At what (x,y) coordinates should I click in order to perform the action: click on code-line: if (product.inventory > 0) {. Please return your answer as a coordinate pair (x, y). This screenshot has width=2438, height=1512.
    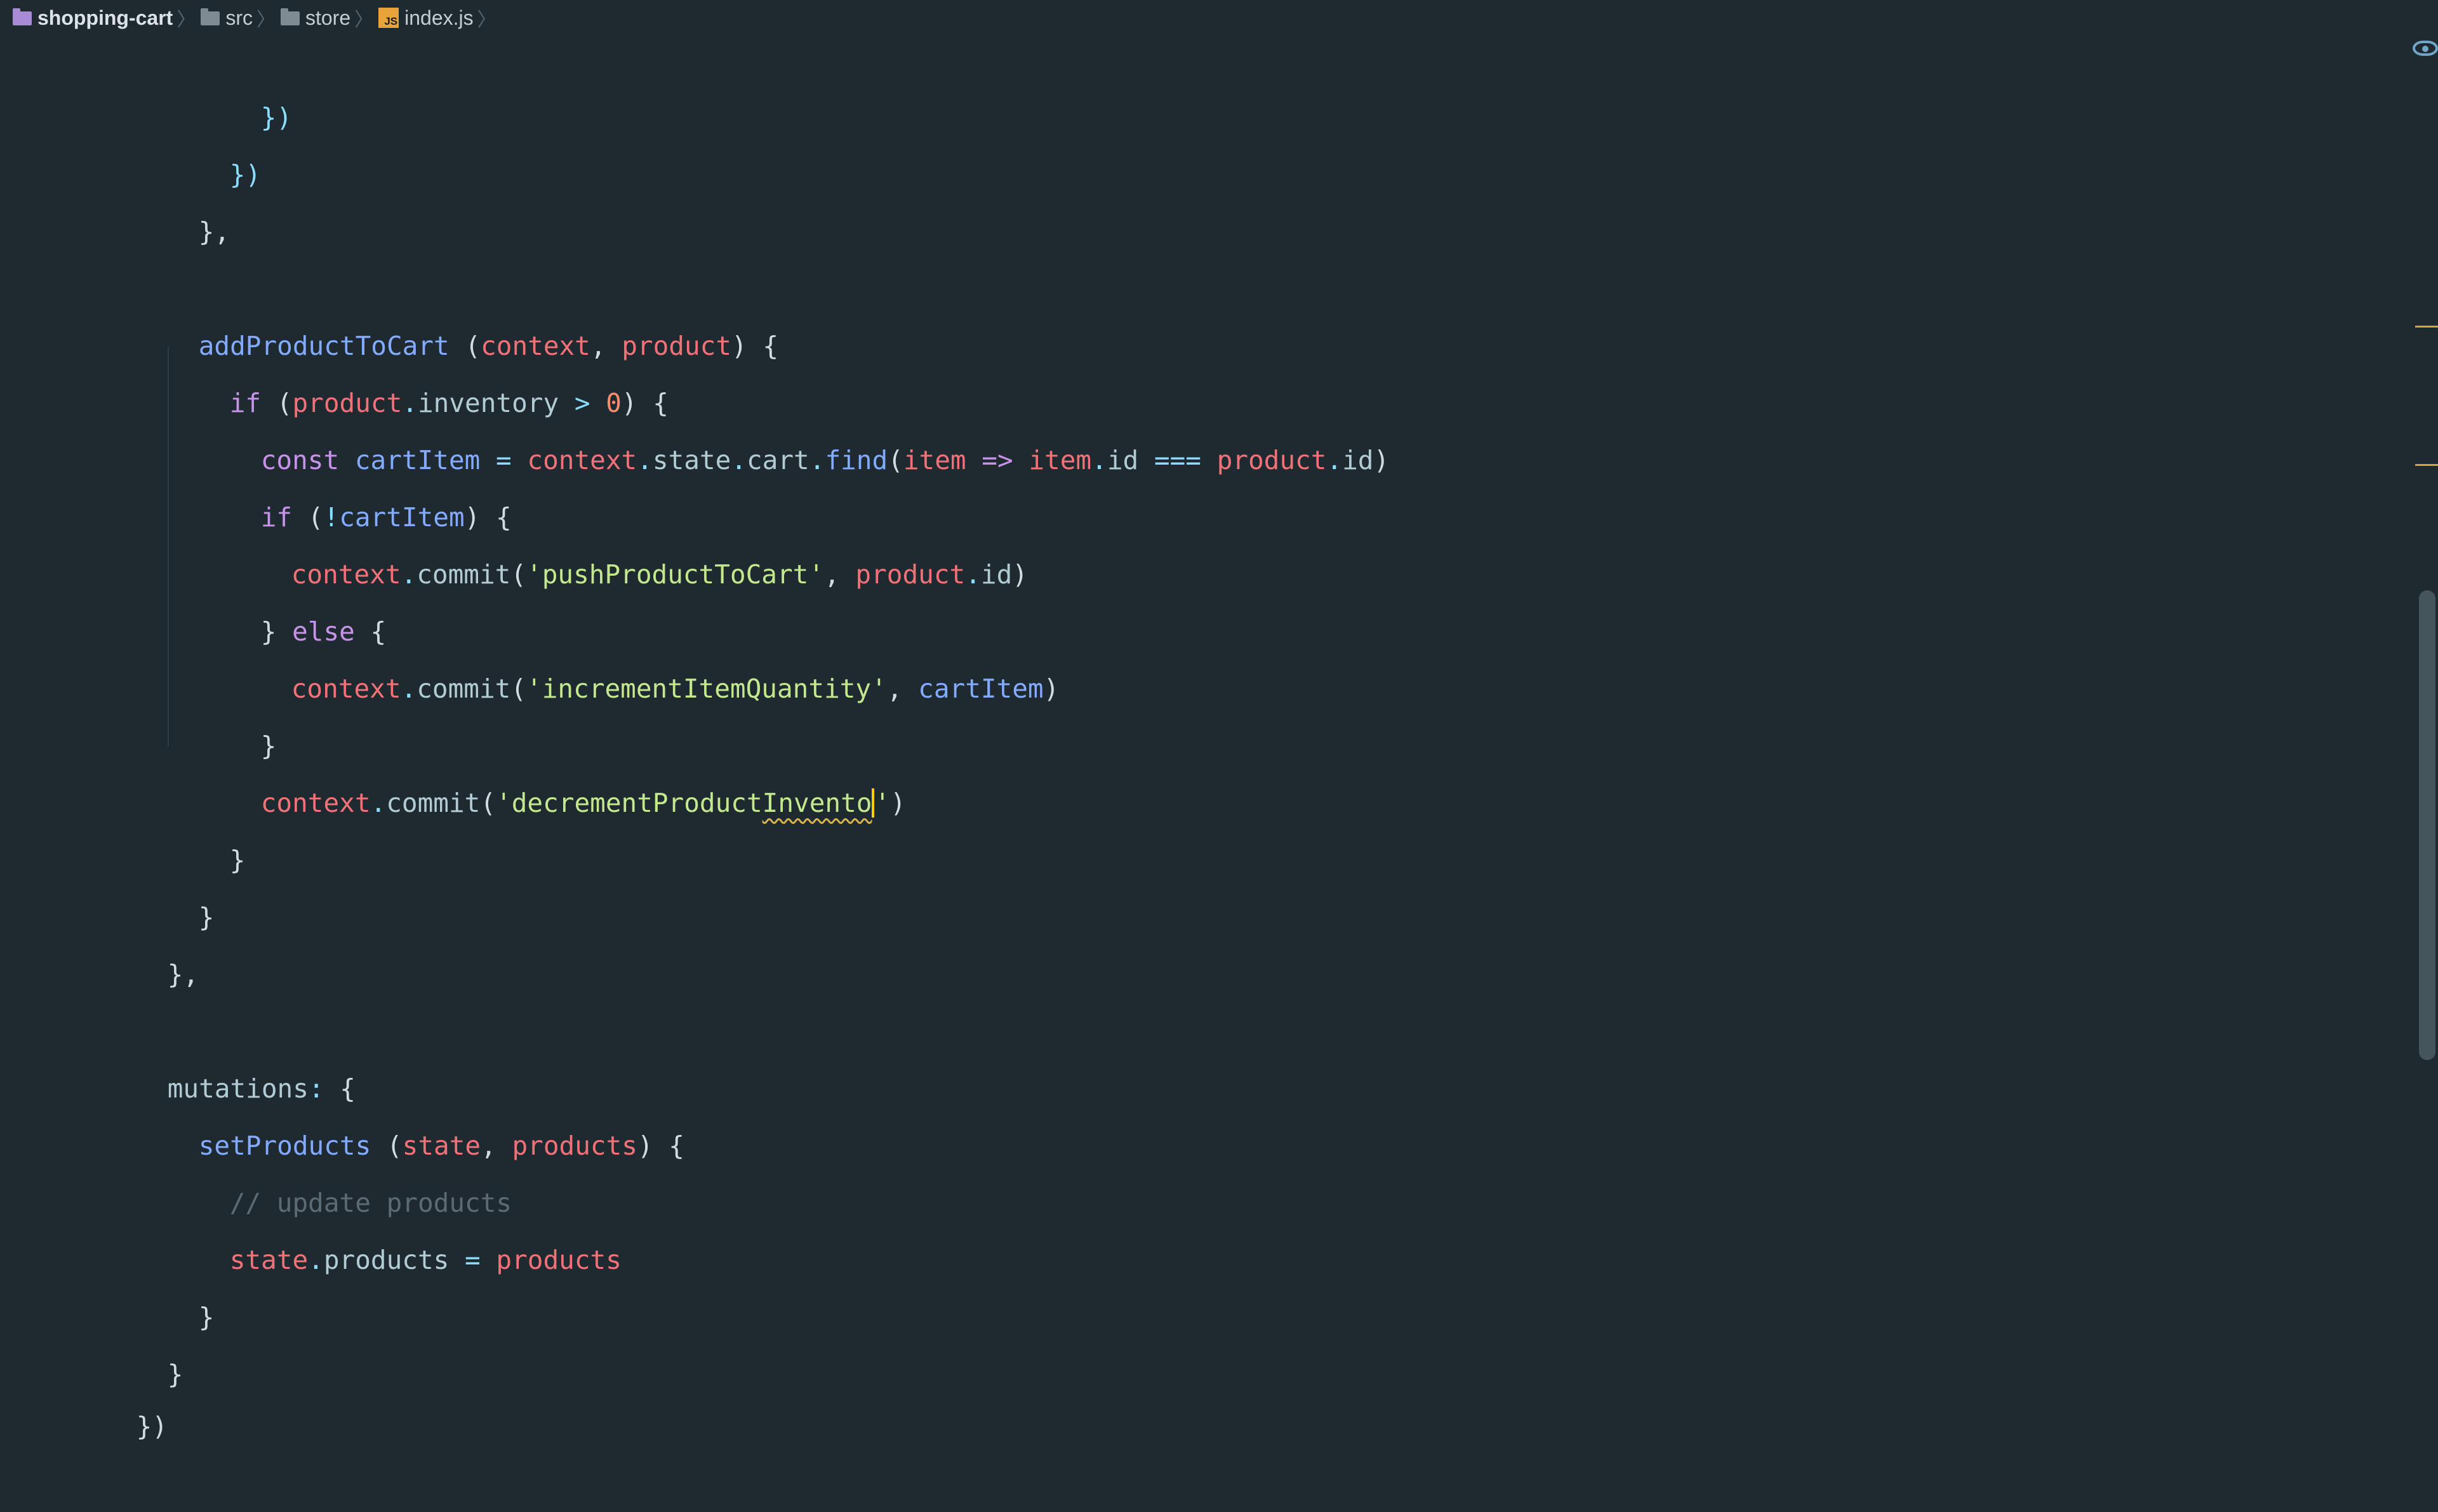
    Looking at the image, I should click on (418, 367).